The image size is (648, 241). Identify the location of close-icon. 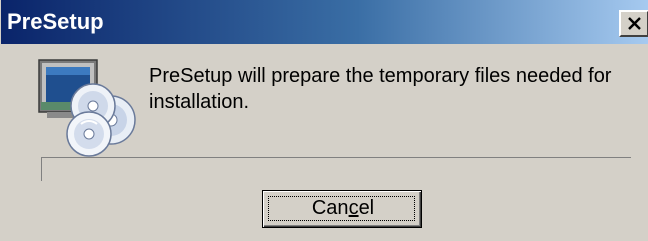
(634, 23).